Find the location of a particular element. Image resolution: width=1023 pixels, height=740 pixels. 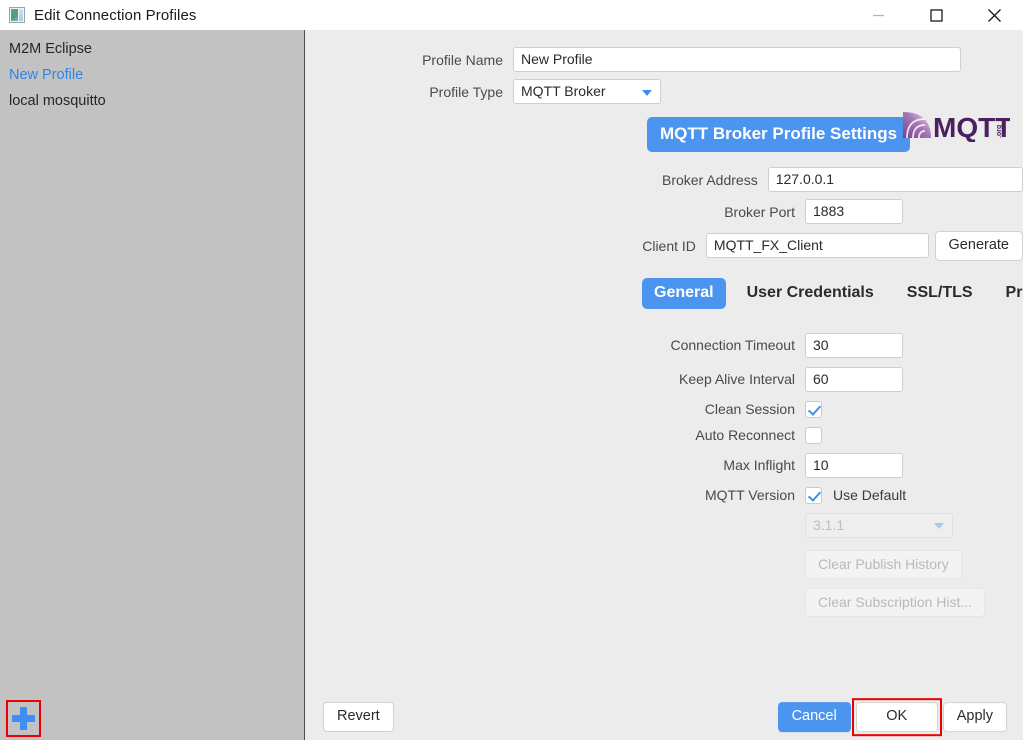

profile-type-value: MQTT Broker is located at coordinates (563, 91).